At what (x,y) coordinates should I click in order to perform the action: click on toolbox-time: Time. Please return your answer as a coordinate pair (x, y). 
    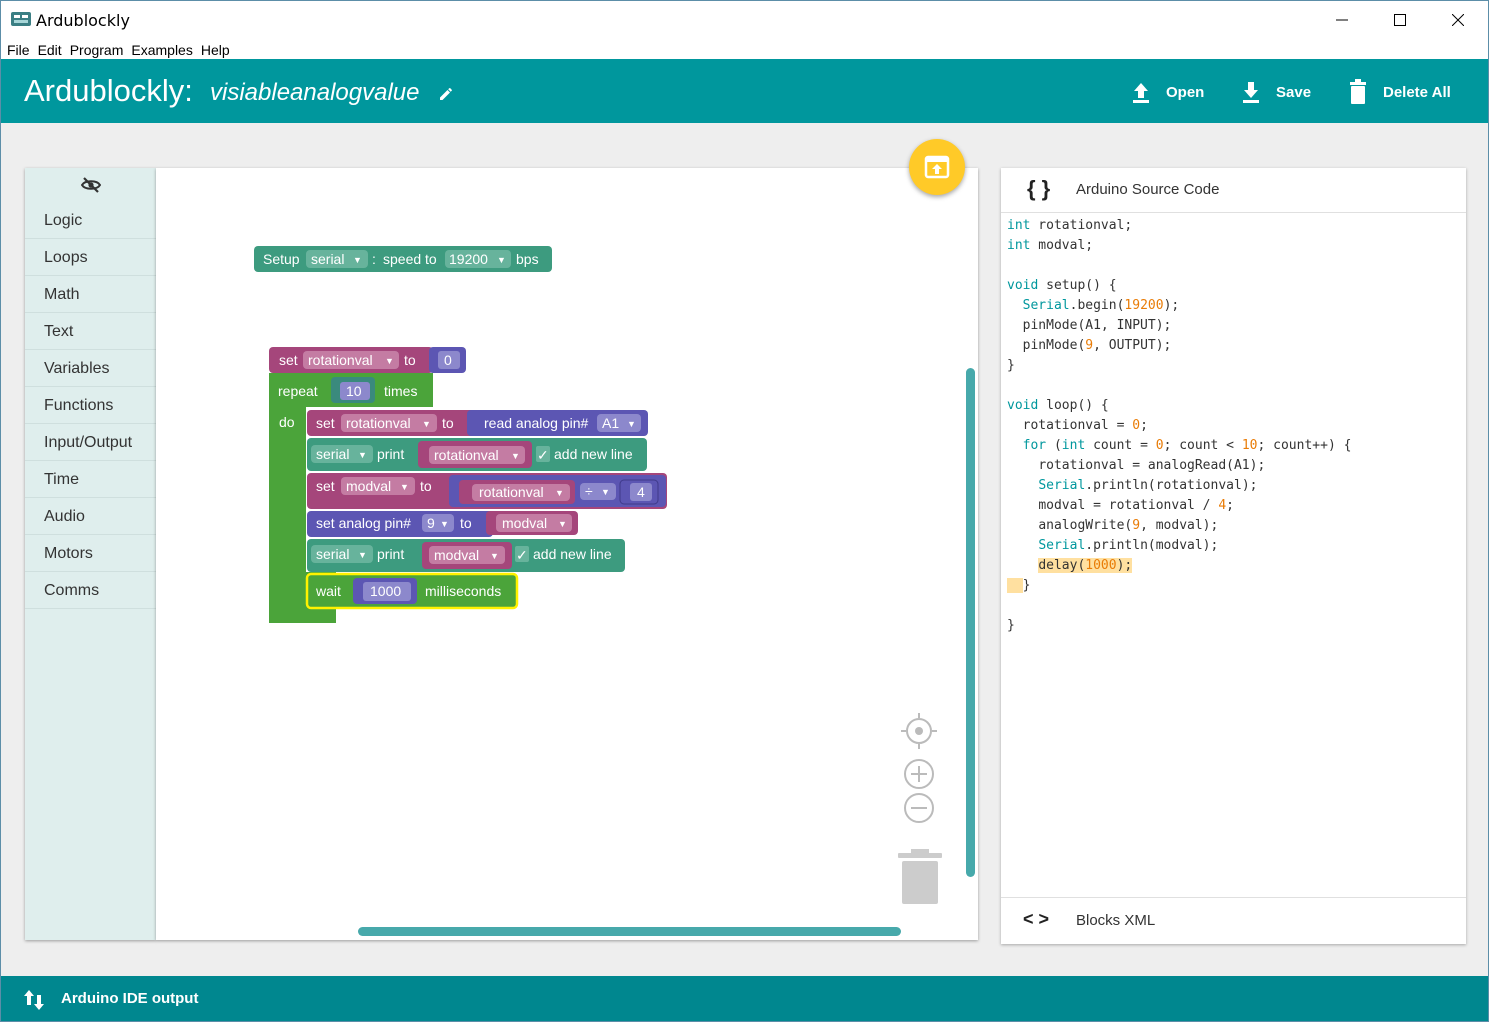
    Looking at the image, I should click on (90, 479).